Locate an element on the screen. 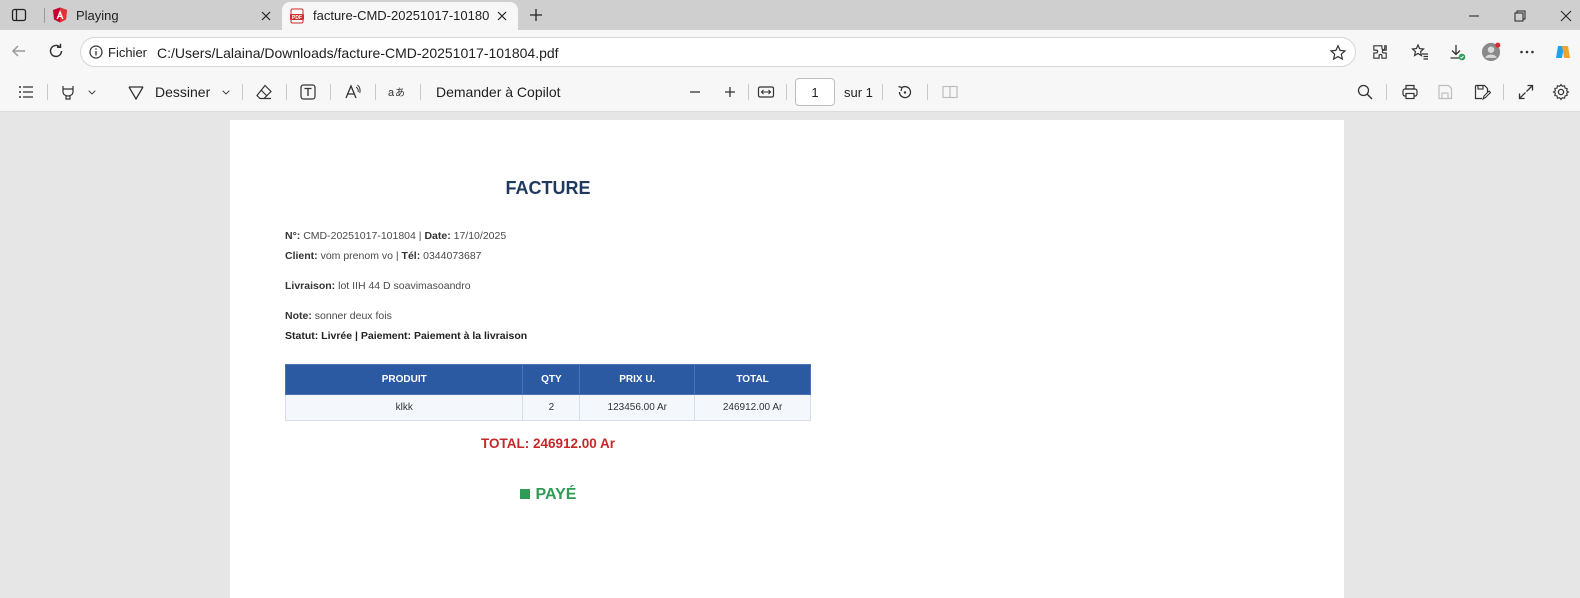 The image size is (1580, 598). delivery-label: Livraison: is located at coordinates (310, 286).